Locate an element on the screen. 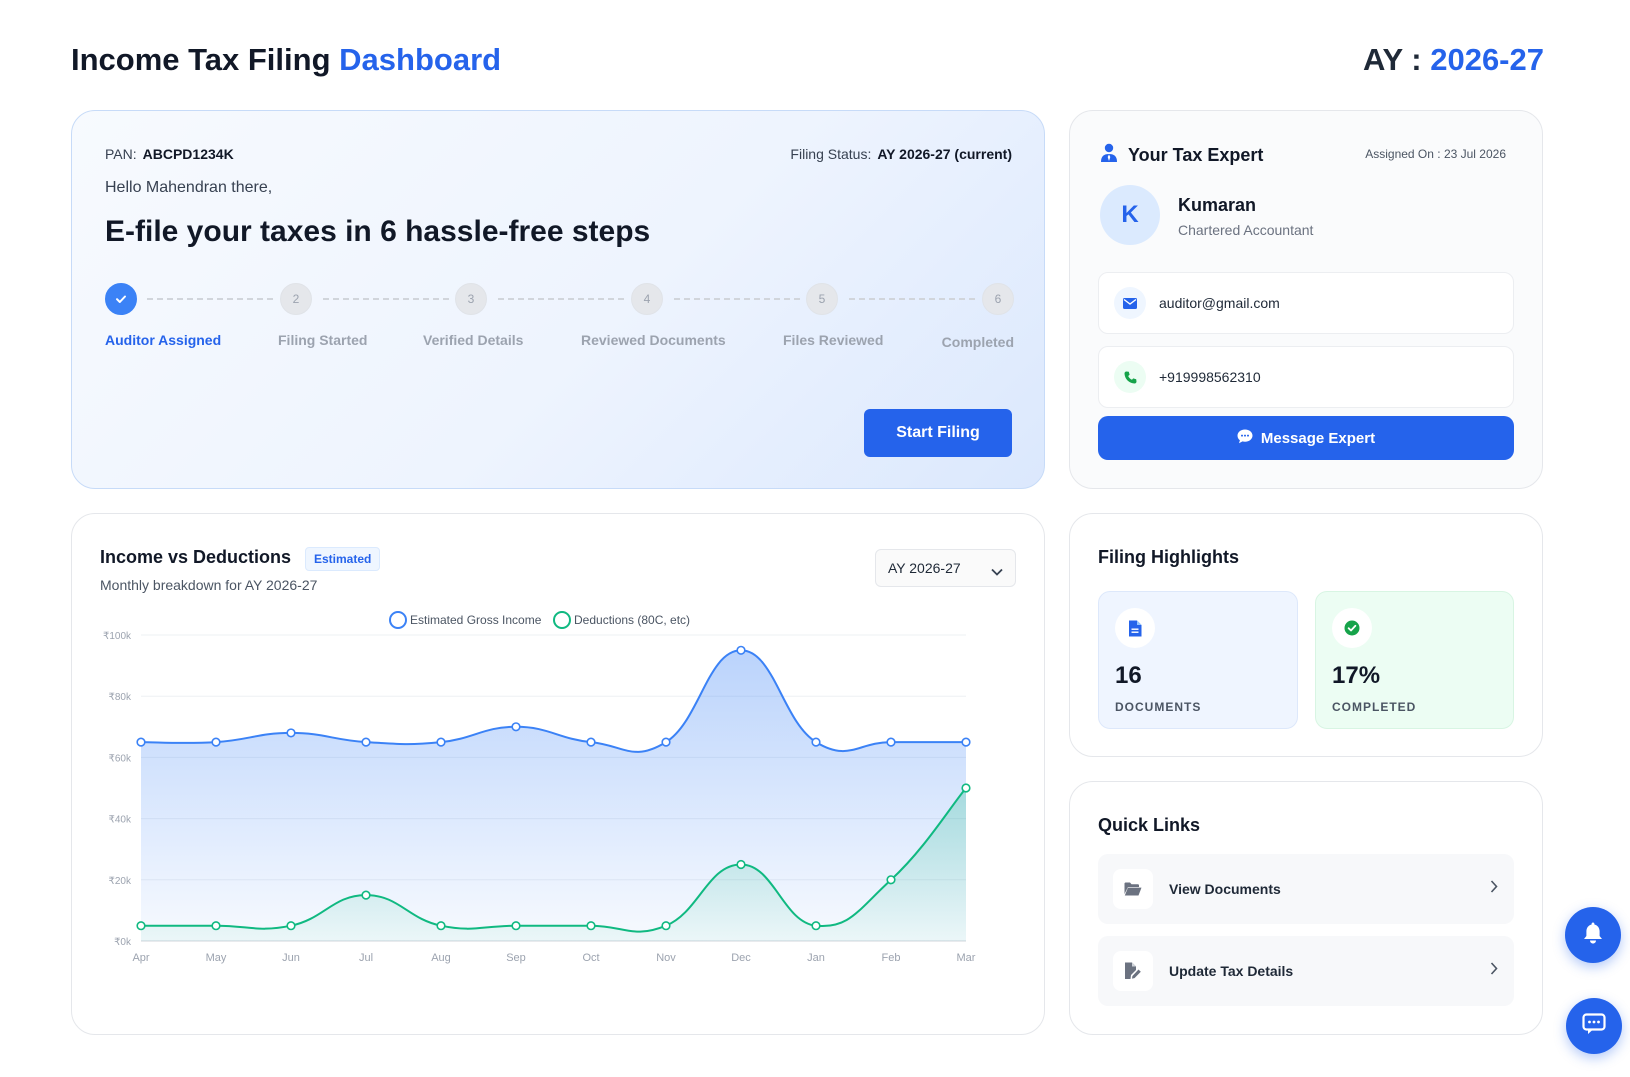  highlights-title: Filing Highlights is located at coordinates (1168, 557).